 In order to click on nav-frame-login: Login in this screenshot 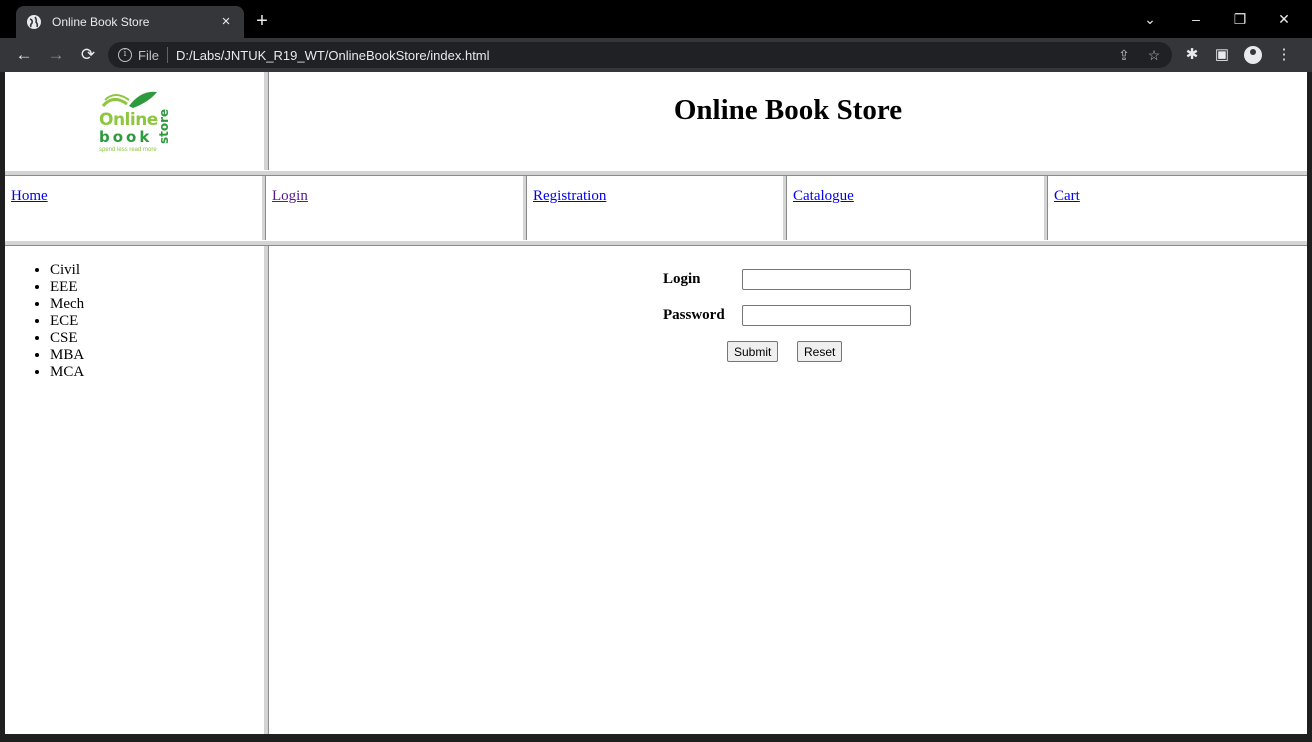, I will do `click(394, 208)`.